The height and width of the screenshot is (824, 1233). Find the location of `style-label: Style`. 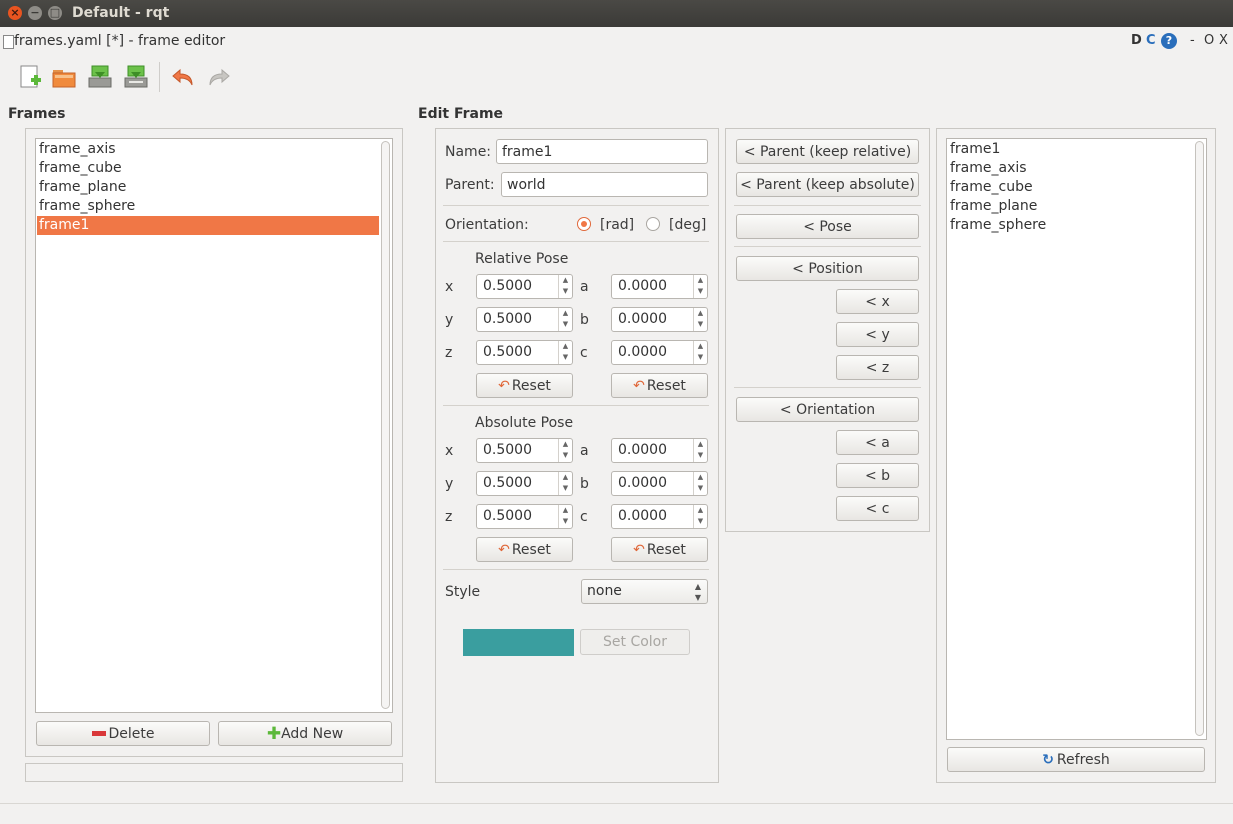

style-label: Style is located at coordinates (463, 592).